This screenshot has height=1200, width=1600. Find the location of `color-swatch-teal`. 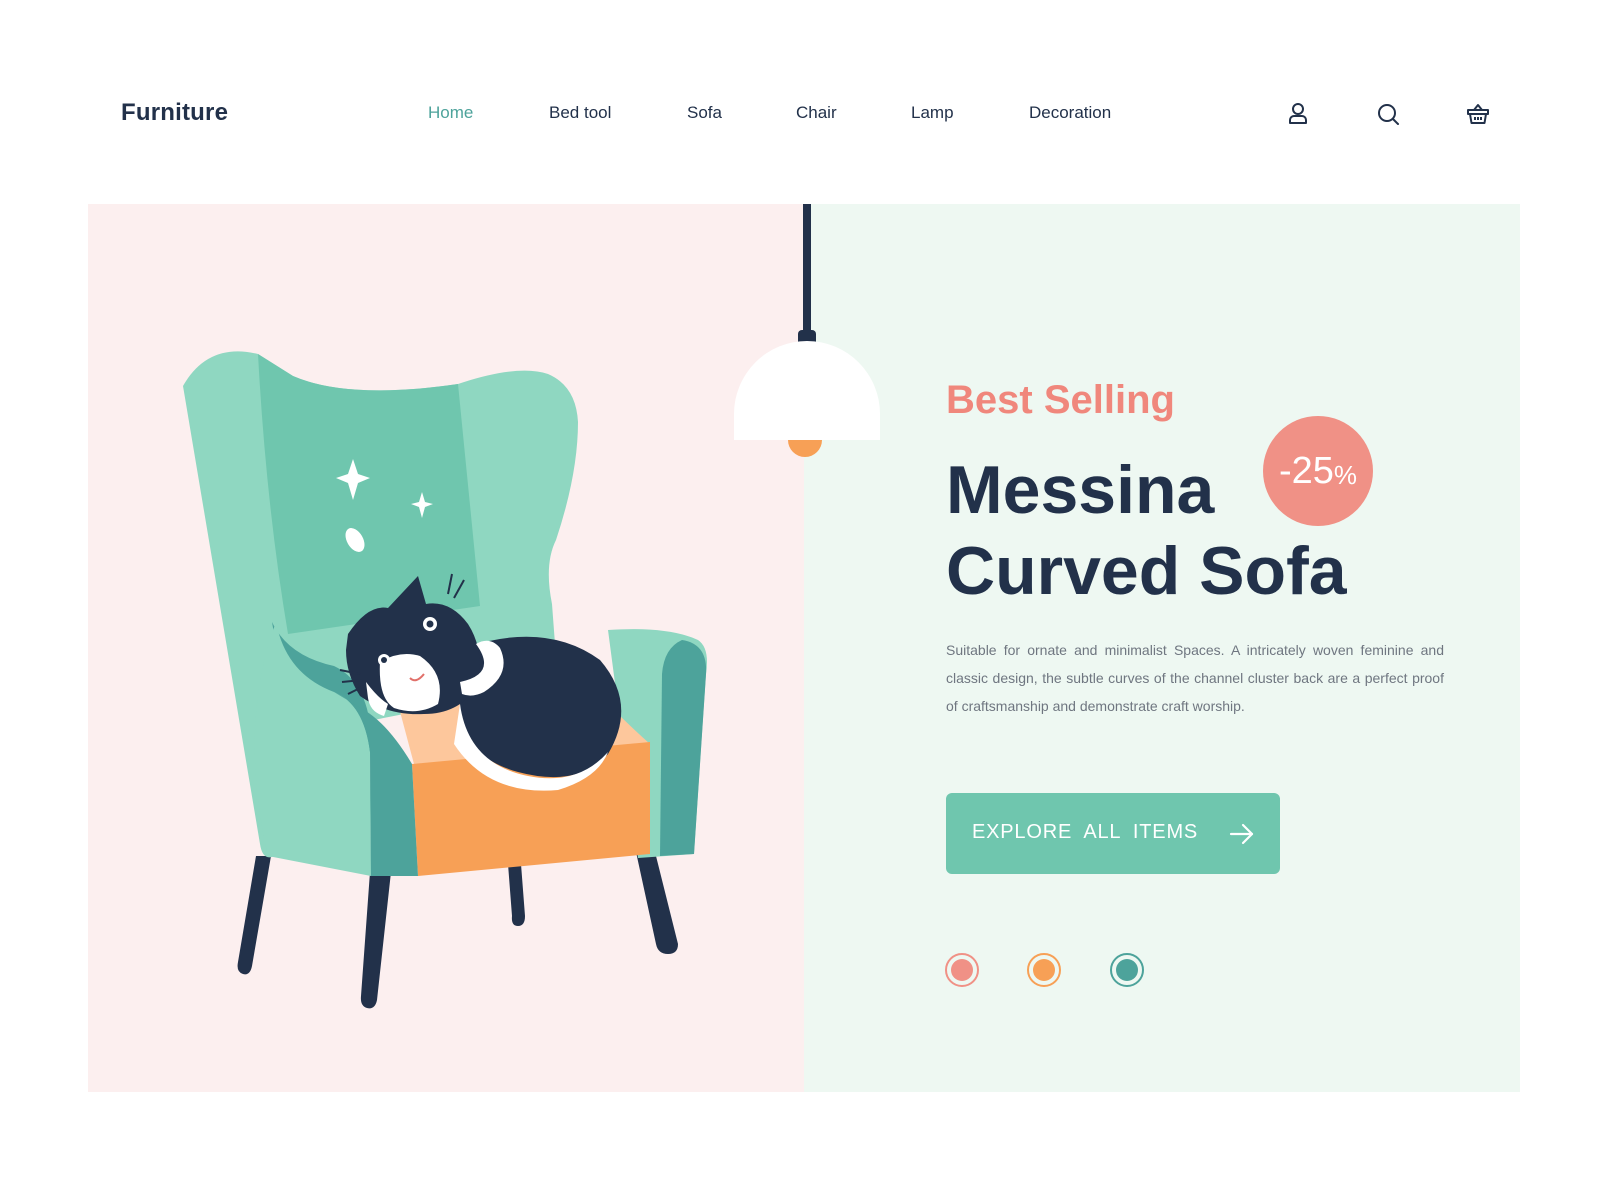

color-swatch-teal is located at coordinates (1127, 970).